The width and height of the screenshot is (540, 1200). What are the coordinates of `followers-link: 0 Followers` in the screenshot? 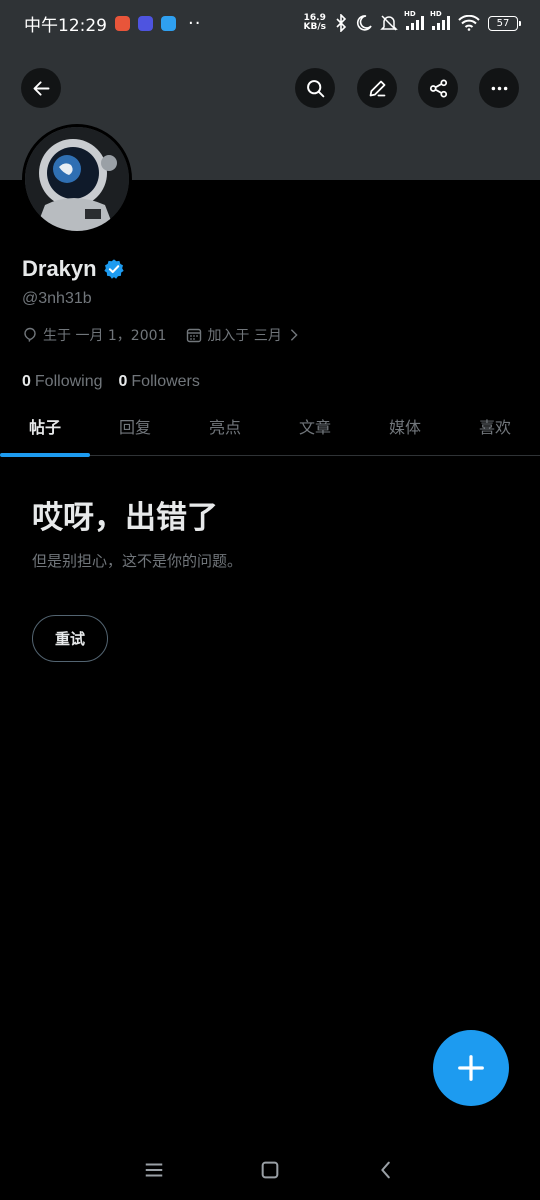 It's located at (159, 382).